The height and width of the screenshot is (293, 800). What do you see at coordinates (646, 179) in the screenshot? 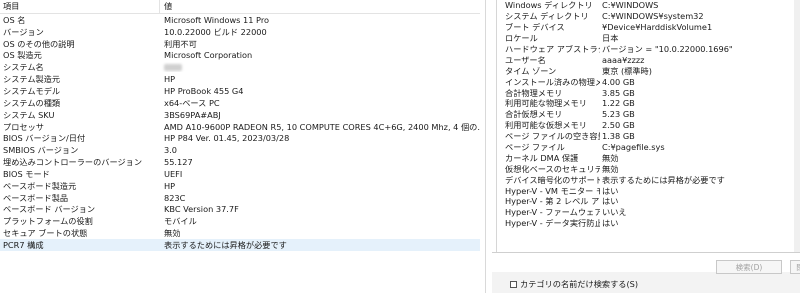
I see `table-row: デバイス暗号化のサポート 表示するためには昇格が必要です` at bounding box center [646, 179].